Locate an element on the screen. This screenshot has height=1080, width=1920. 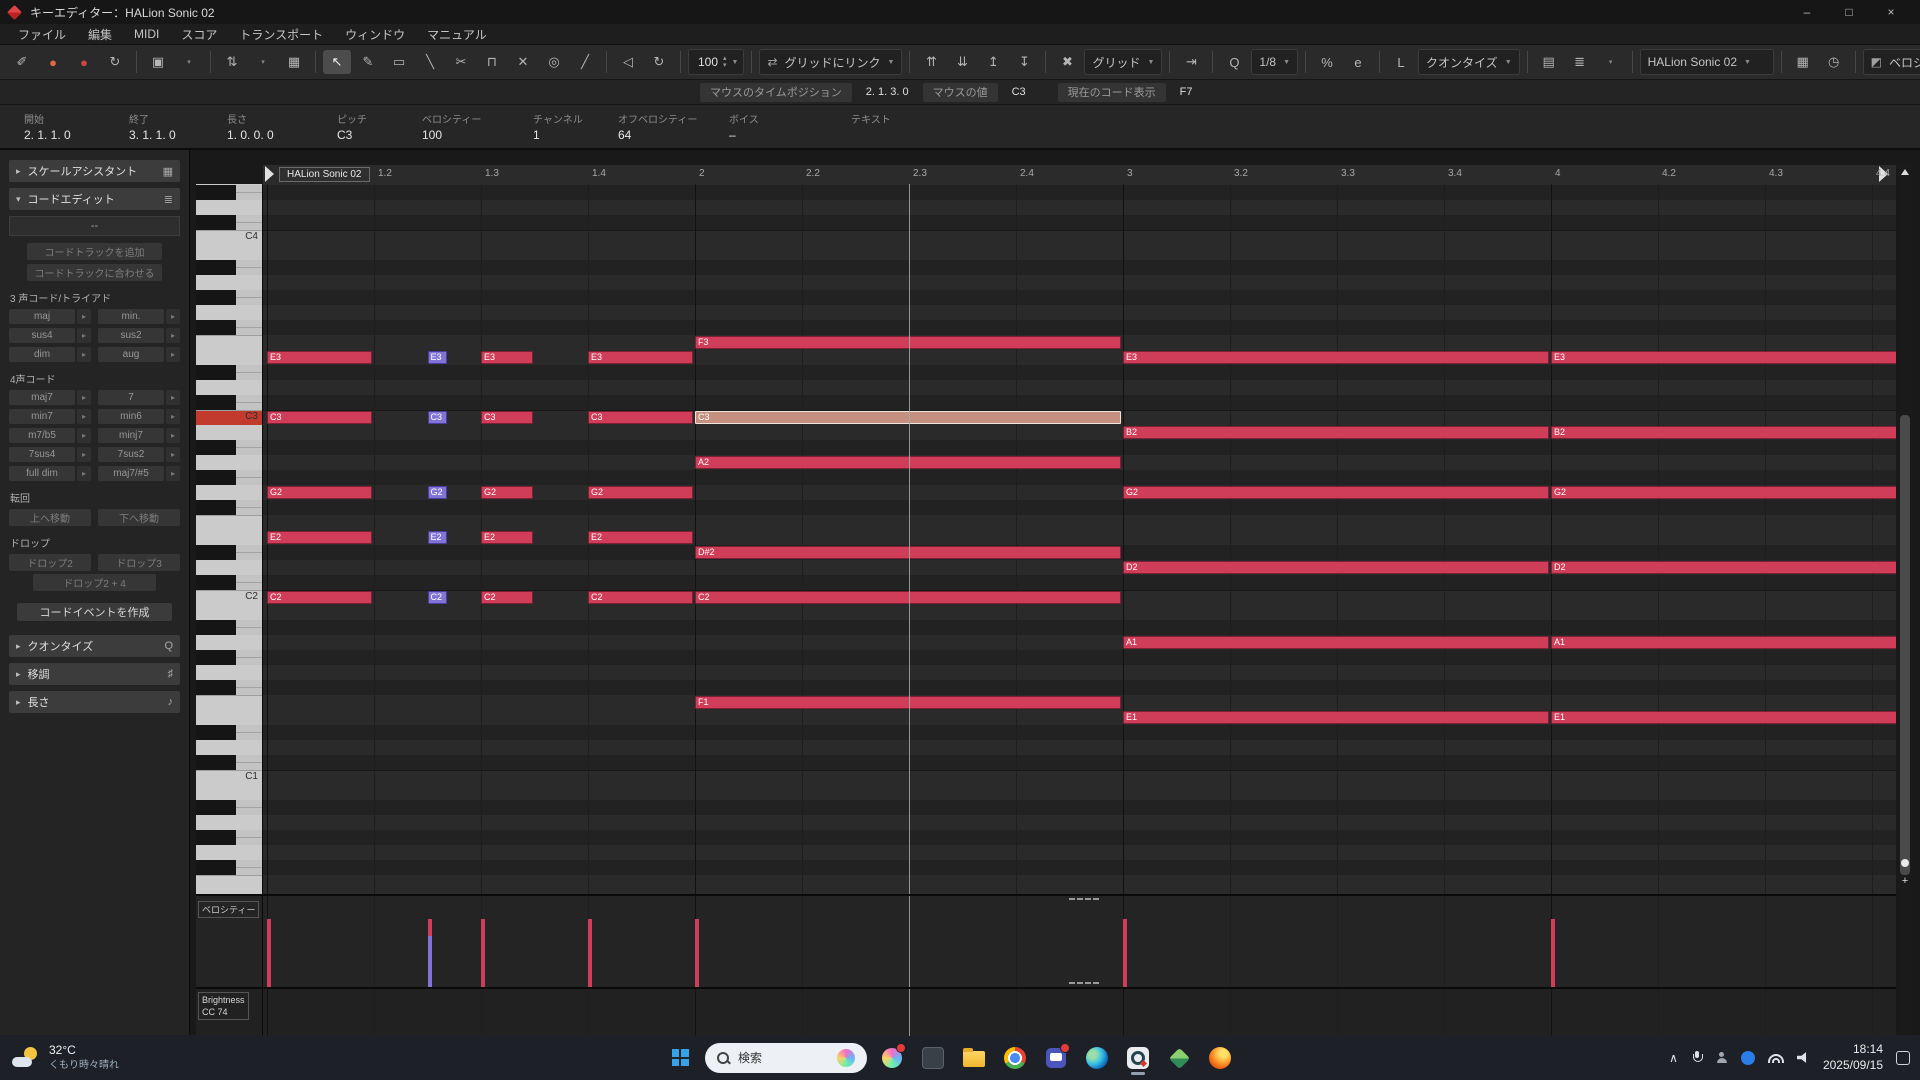
tetrad-arrow-icon-4: ▸ is located at coordinates (84, 435).